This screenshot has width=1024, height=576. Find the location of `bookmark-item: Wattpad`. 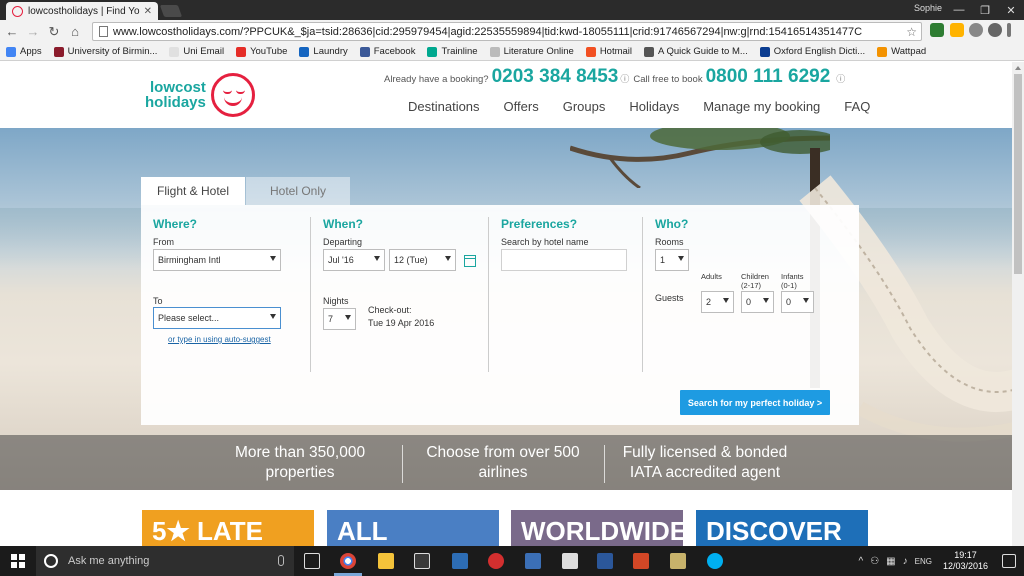

bookmark-item: Wattpad is located at coordinates (901, 51).